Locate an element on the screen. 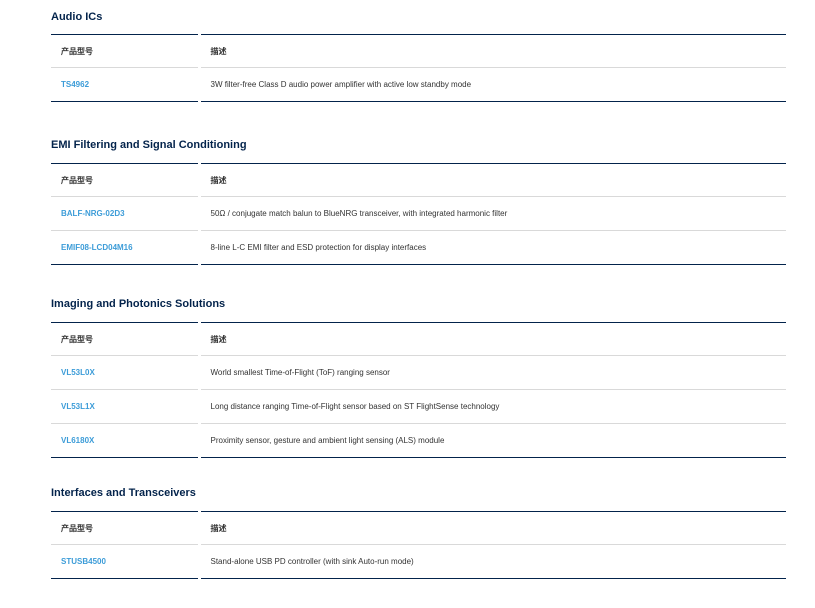 This screenshot has height=608, width=815. section-title: EMI Filtering and Signal Conditioning is located at coordinates (149, 145).